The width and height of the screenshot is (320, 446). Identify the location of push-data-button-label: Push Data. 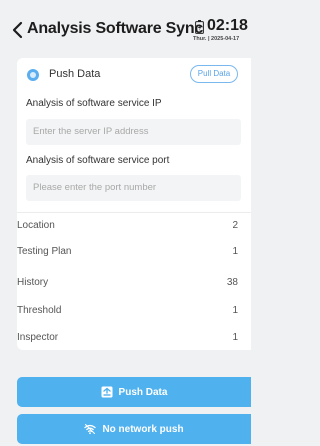
(143, 392).